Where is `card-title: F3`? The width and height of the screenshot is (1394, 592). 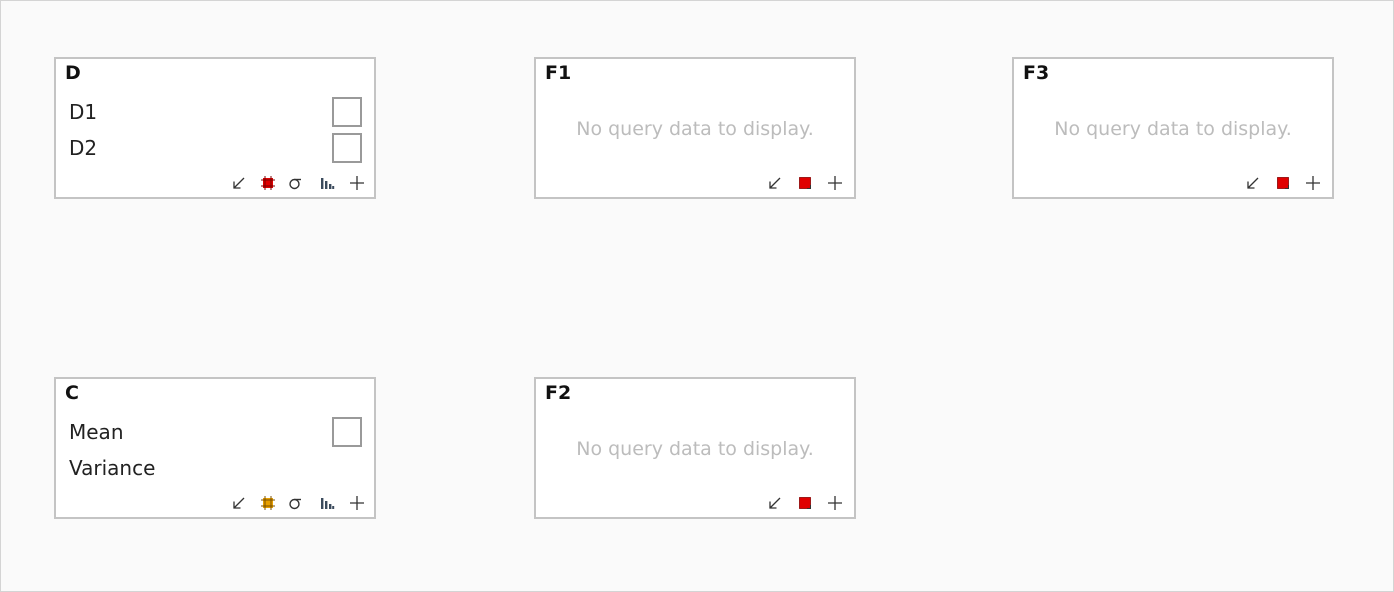 card-title: F3 is located at coordinates (1036, 73).